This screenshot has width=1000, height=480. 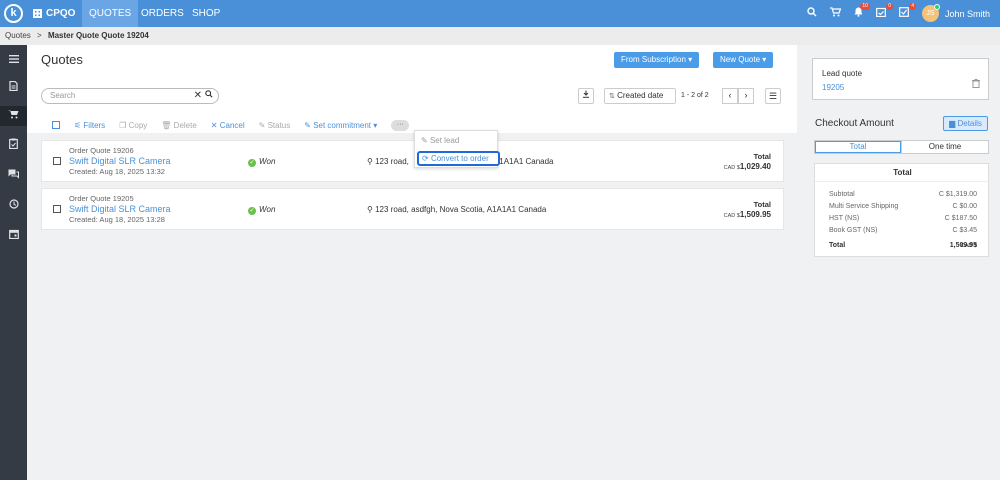 What do you see at coordinates (13, 146) in the screenshot?
I see `clipboard-icon` at bounding box center [13, 146].